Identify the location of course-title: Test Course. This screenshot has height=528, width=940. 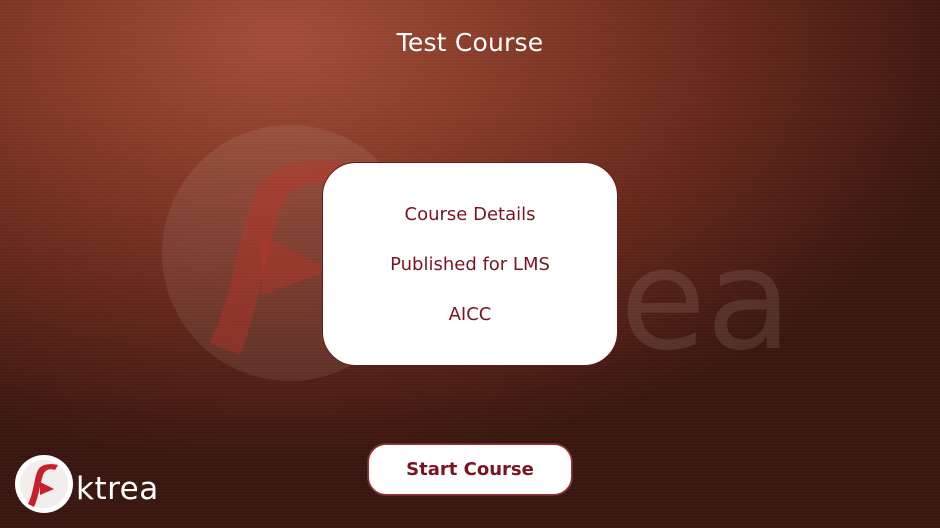
(470, 42).